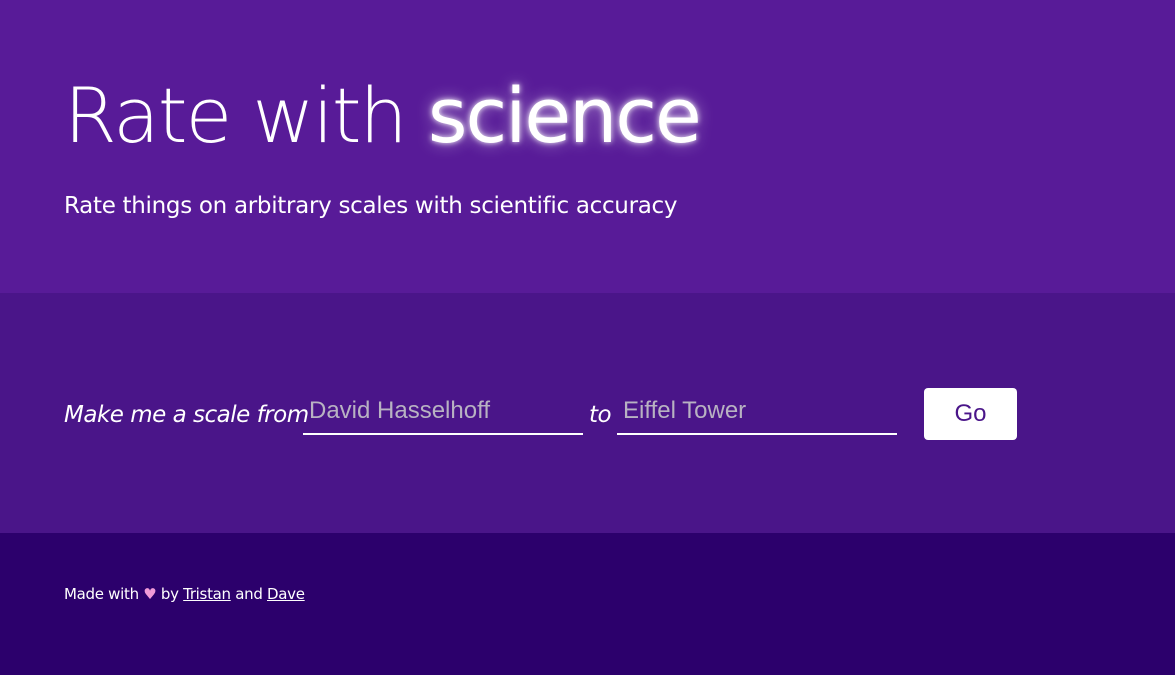 The height and width of the screenshot is (675, 1175). What do you see at coordinates (101, 594) in the screenshot?
I see `footer-made-with: Made with` at bounding box center [101, 594].